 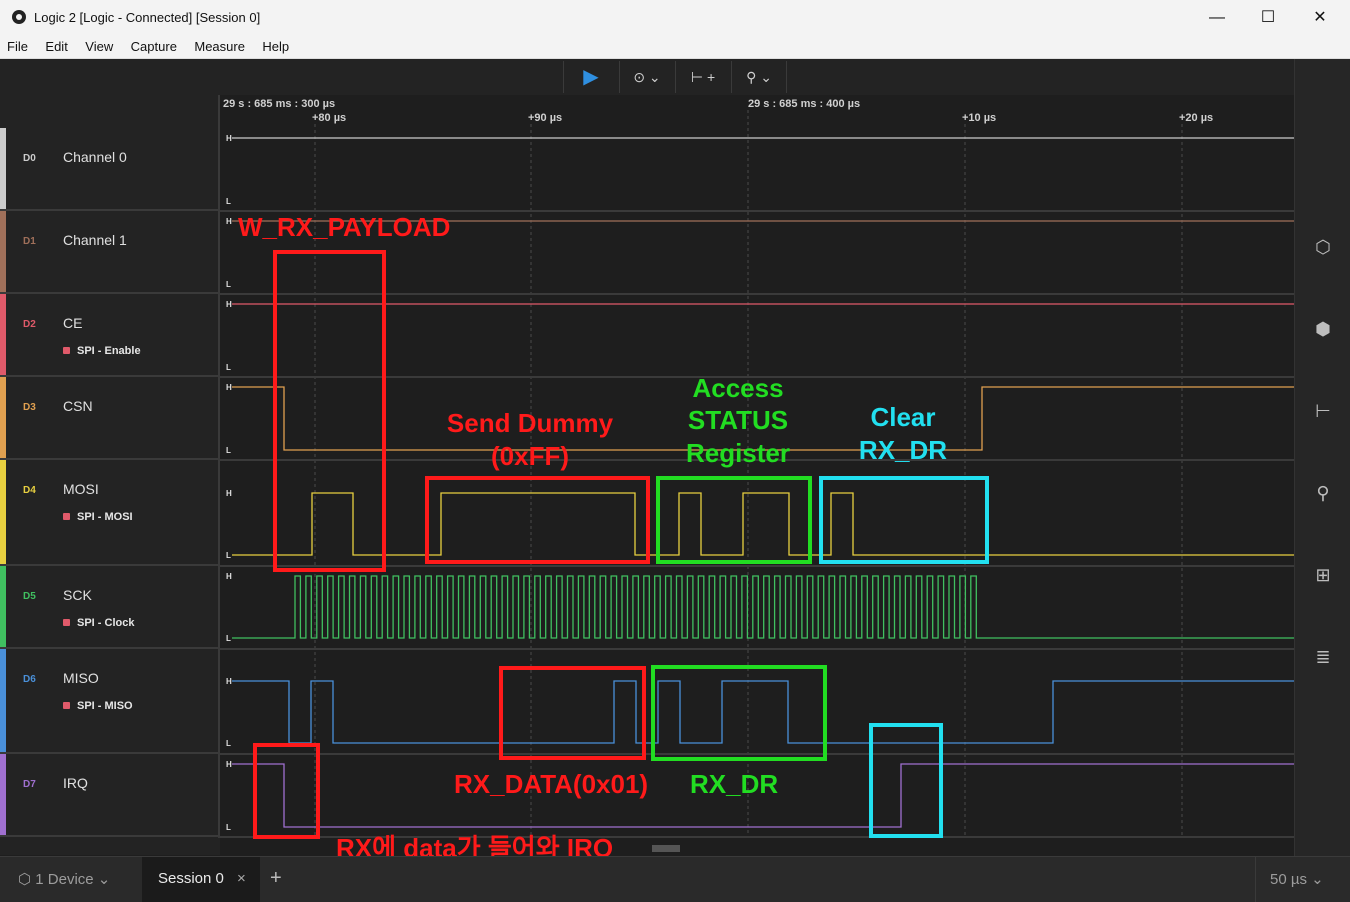 What do you see at coordinates (474, 844) in the screenshot?
I see `annotation-label: RX에 data가 들어와 IRQ` at bounding box center [474, 844].